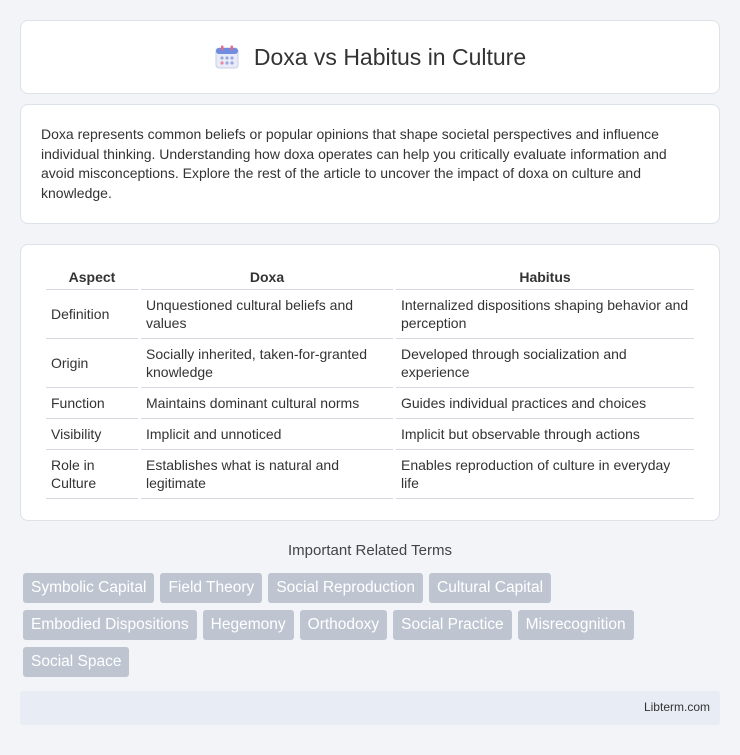 This screenshot has height=755, width=740. I want to click on related-term-tag: Embodied Dispositions, so click(110, 625).